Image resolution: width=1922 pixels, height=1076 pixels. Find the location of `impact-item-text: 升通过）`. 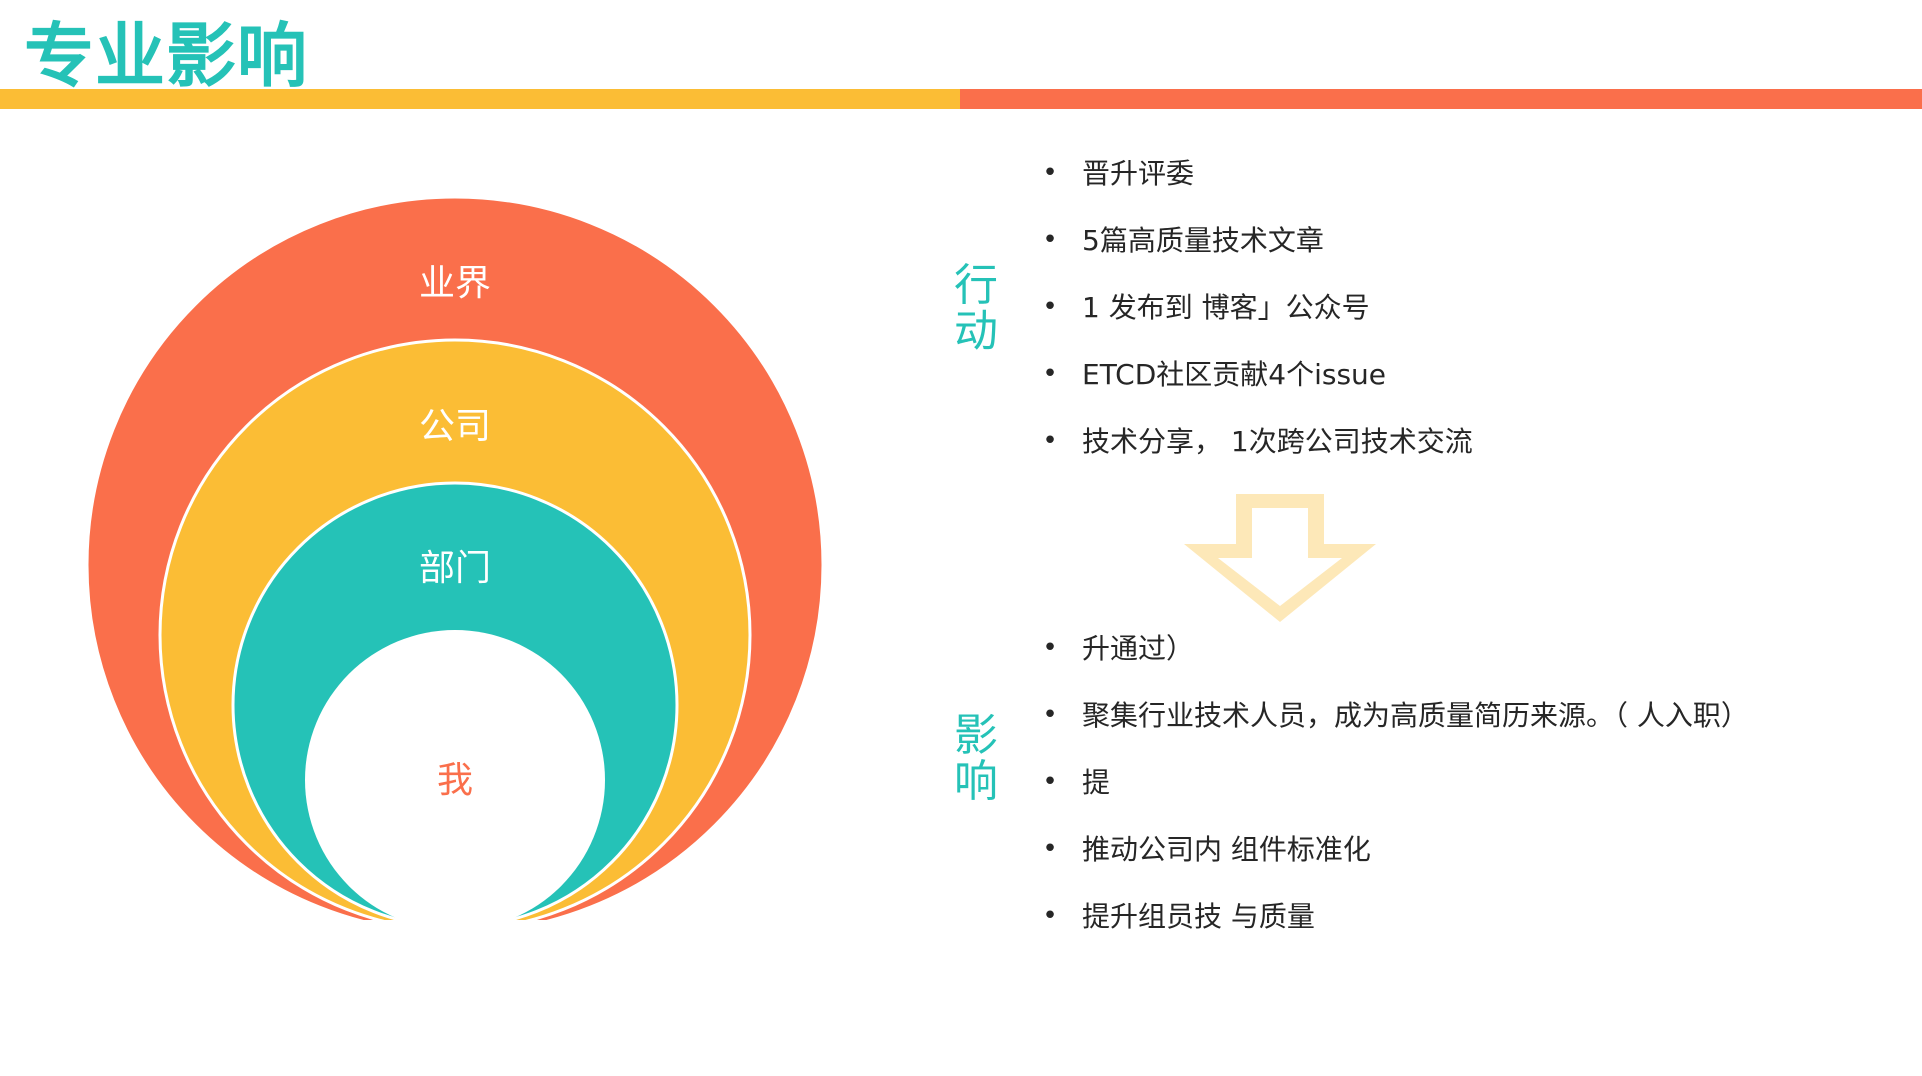

impact-item-text: 升通过） is located at coordinates (1138, 648).